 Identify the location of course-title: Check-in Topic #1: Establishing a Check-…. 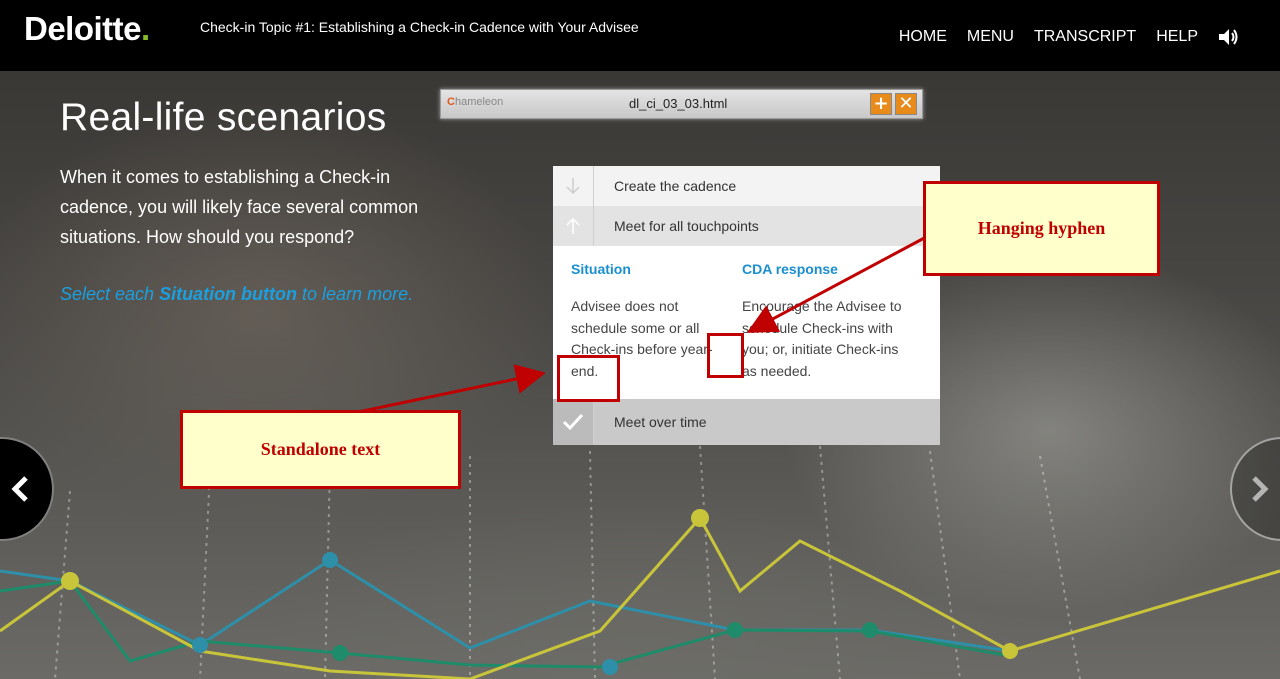
(419, 27).